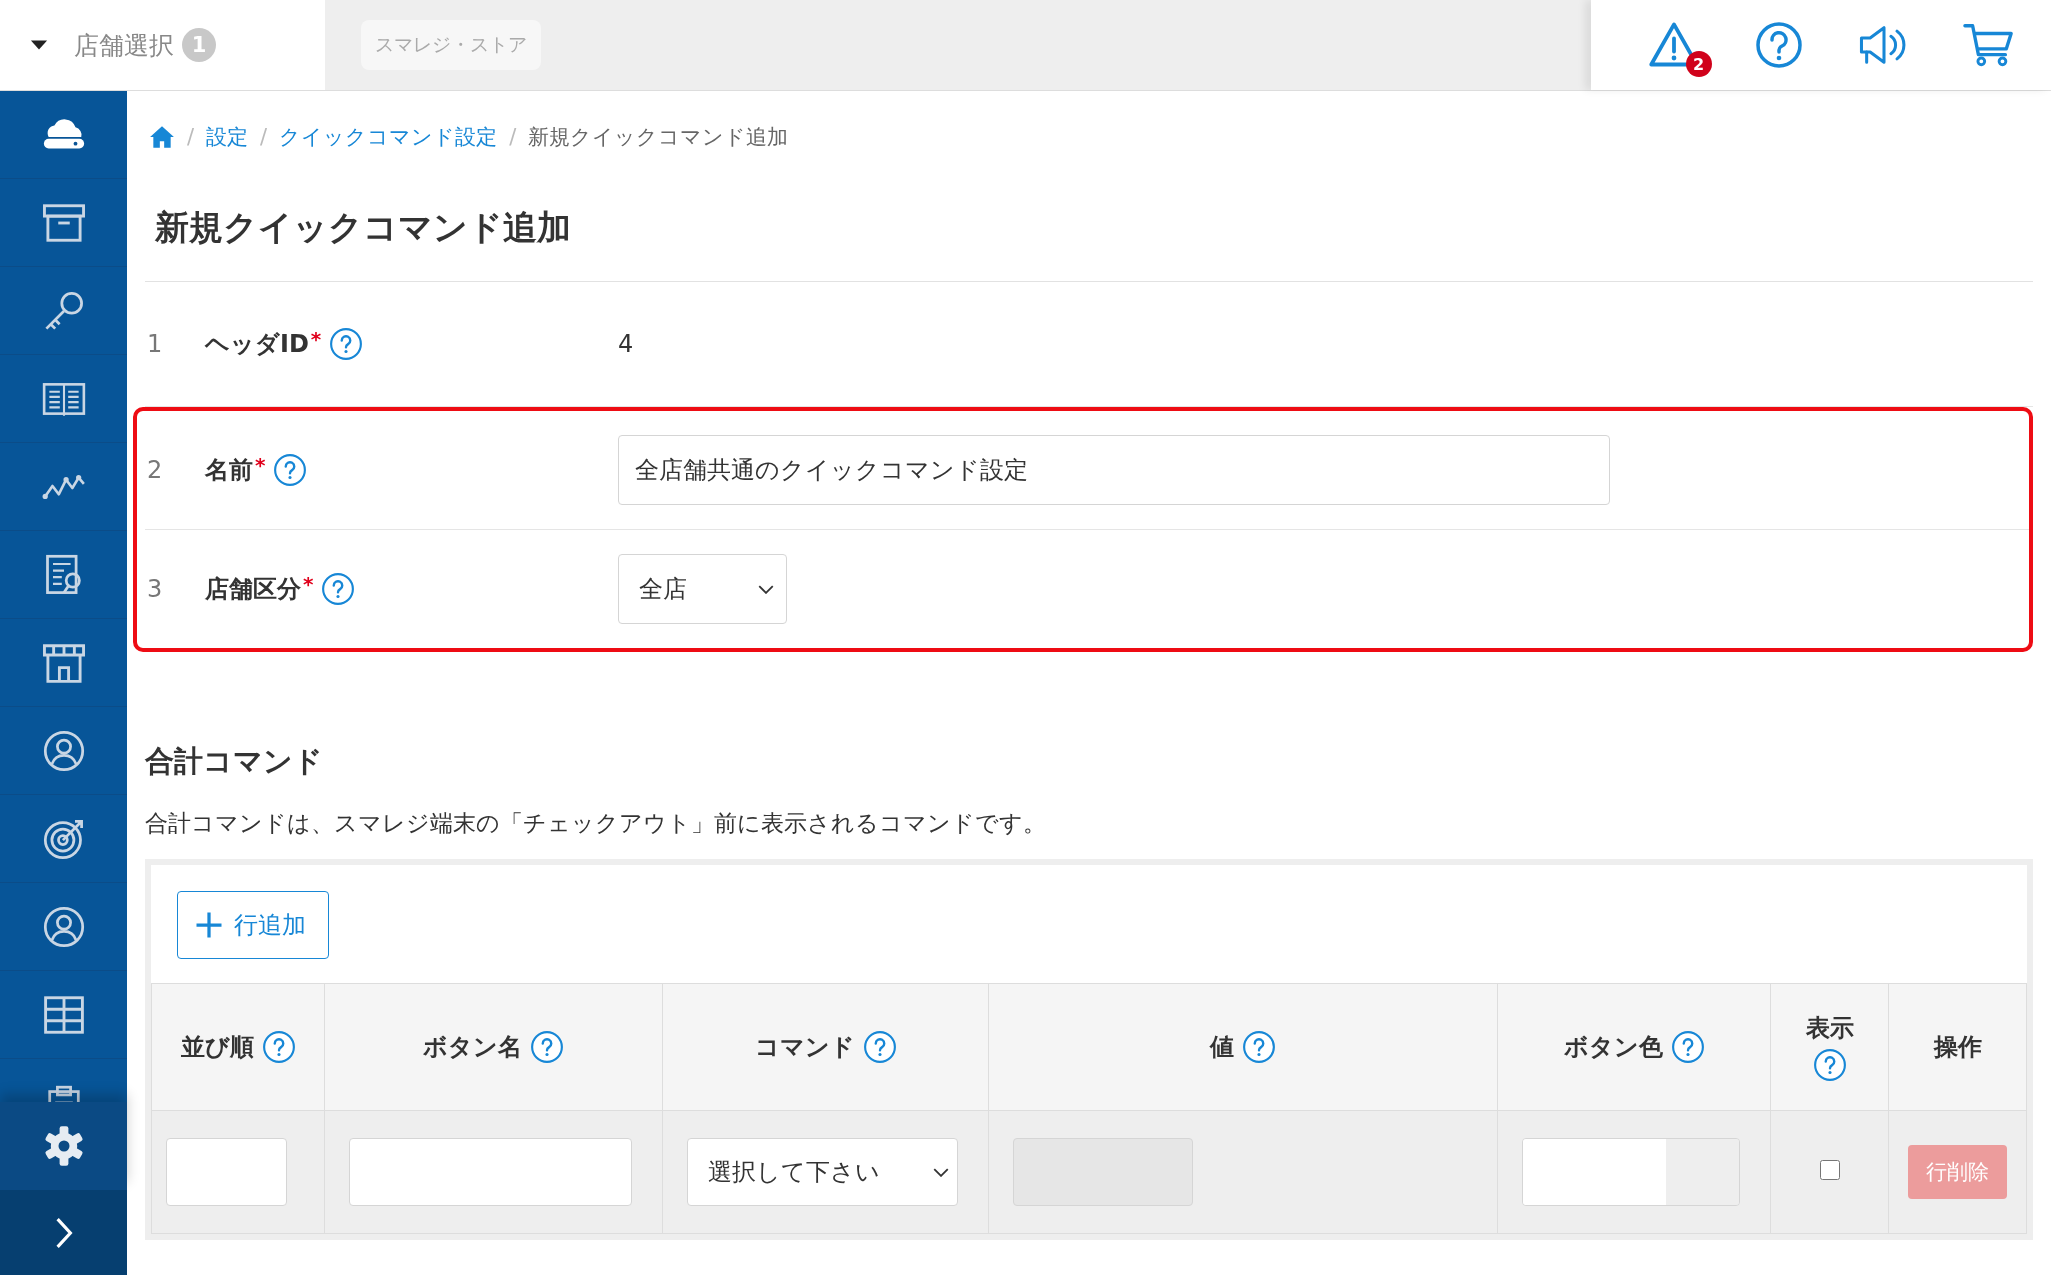  Describe the element at coordinates (596, 823) in the screenshot. I see `section-description: 合計コマンドは、スマレジ端末の「チェックアウト」前に表示されるコマンドです。` at that location.